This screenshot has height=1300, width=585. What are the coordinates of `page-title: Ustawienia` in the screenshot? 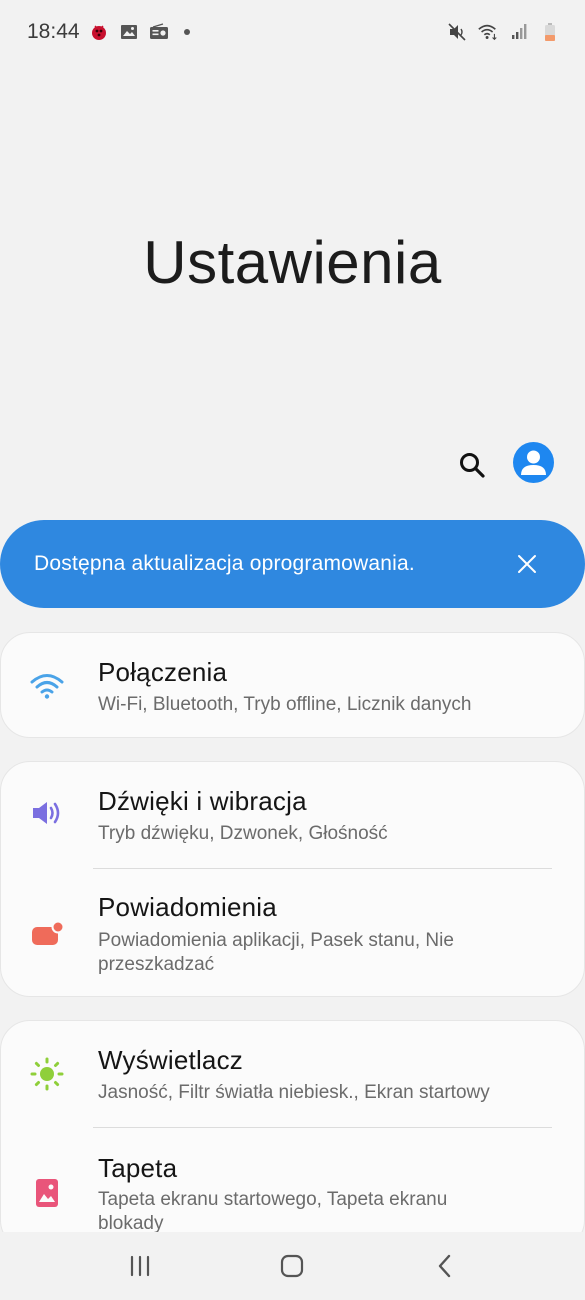 It's located at (292, 262).